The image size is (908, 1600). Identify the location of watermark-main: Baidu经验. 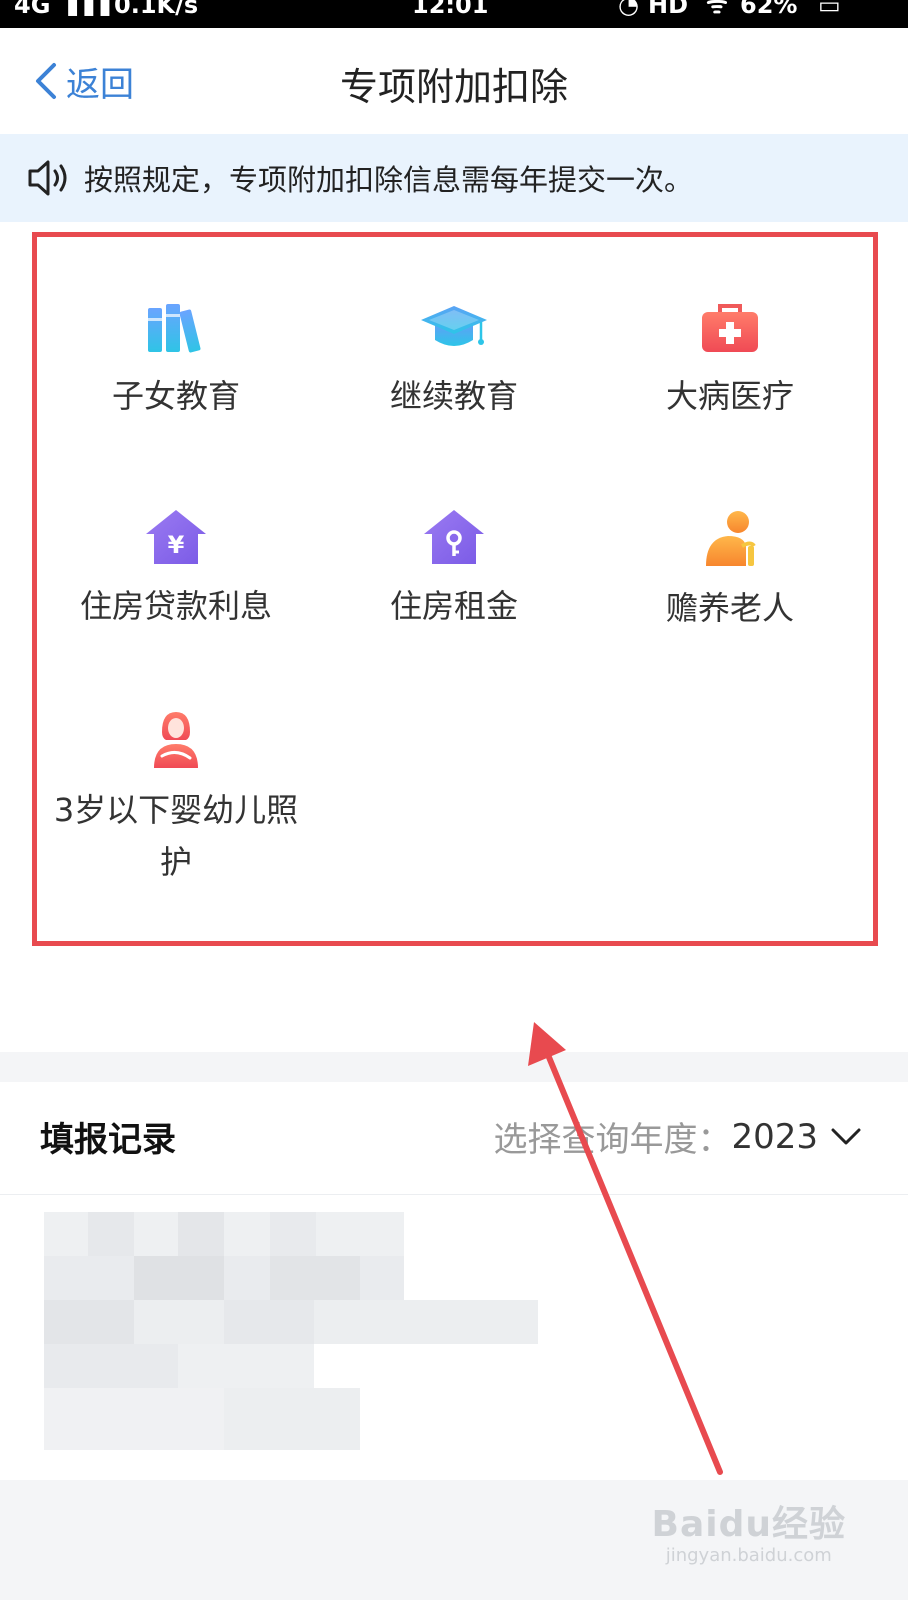
(748, 1524).